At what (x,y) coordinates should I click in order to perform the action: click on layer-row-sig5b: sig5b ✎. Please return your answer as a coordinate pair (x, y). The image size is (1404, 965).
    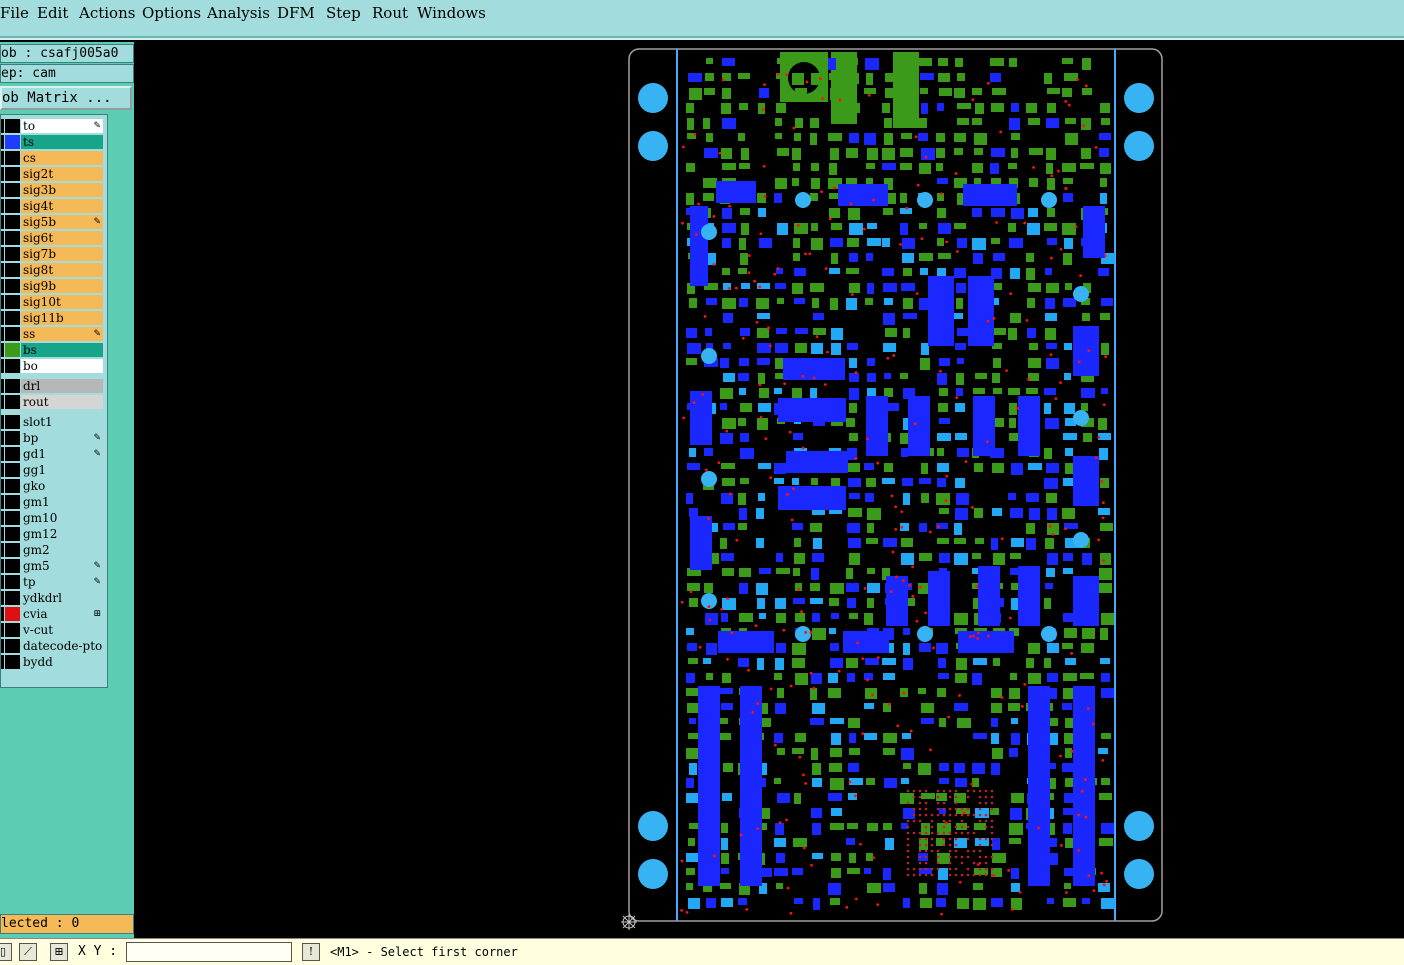
    Looking at the image, I should click on (53, 222).